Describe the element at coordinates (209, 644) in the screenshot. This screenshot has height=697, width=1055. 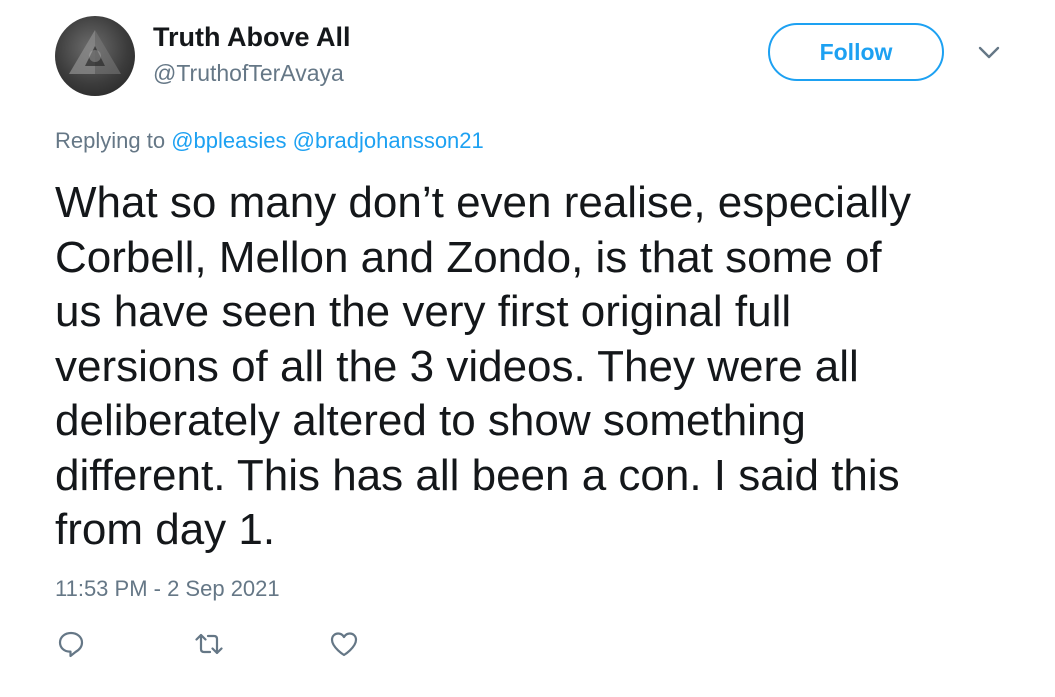
I see `retweet-icon` at that location.